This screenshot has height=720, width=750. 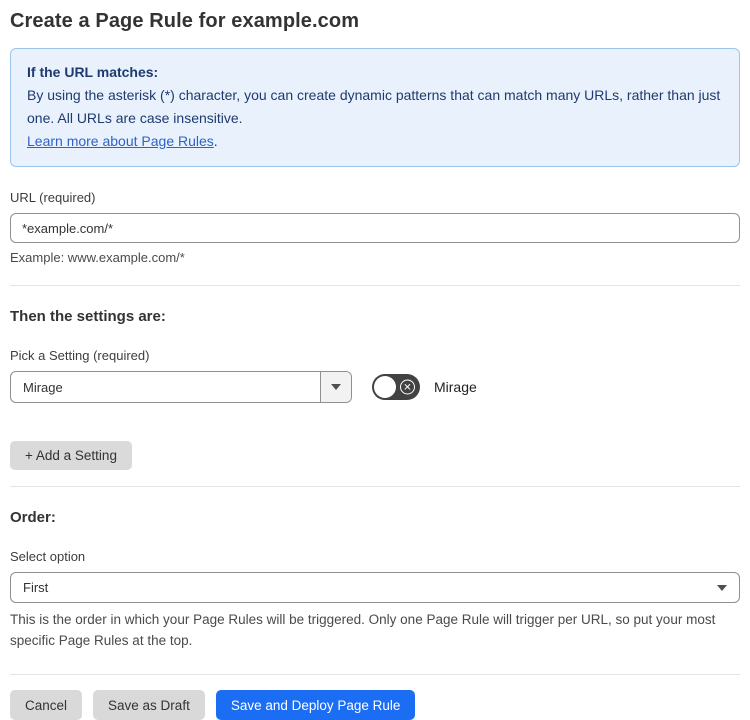 What do you see at coordinates (46, 705) in the screenshot?
I see `cancel-button: Cancel` at bounding box center [46, 705].